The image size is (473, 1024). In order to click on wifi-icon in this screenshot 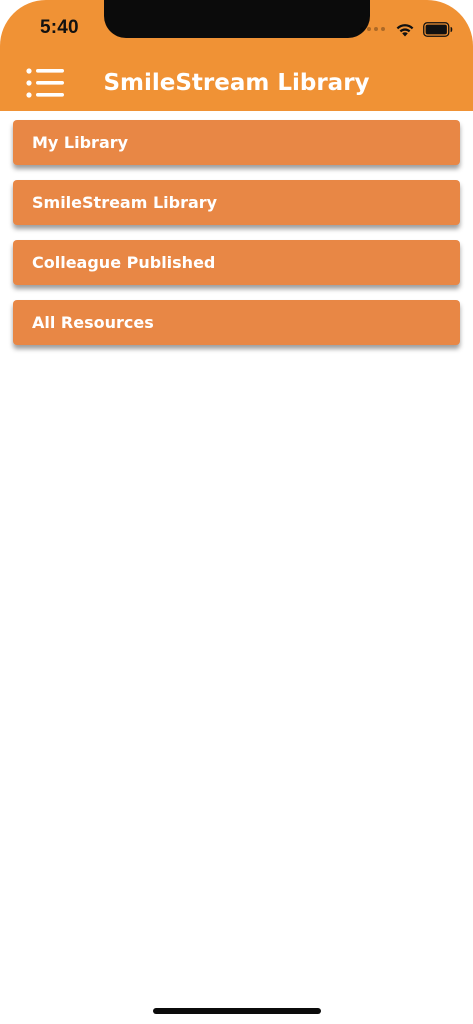, I will do `click(405, 29)`.